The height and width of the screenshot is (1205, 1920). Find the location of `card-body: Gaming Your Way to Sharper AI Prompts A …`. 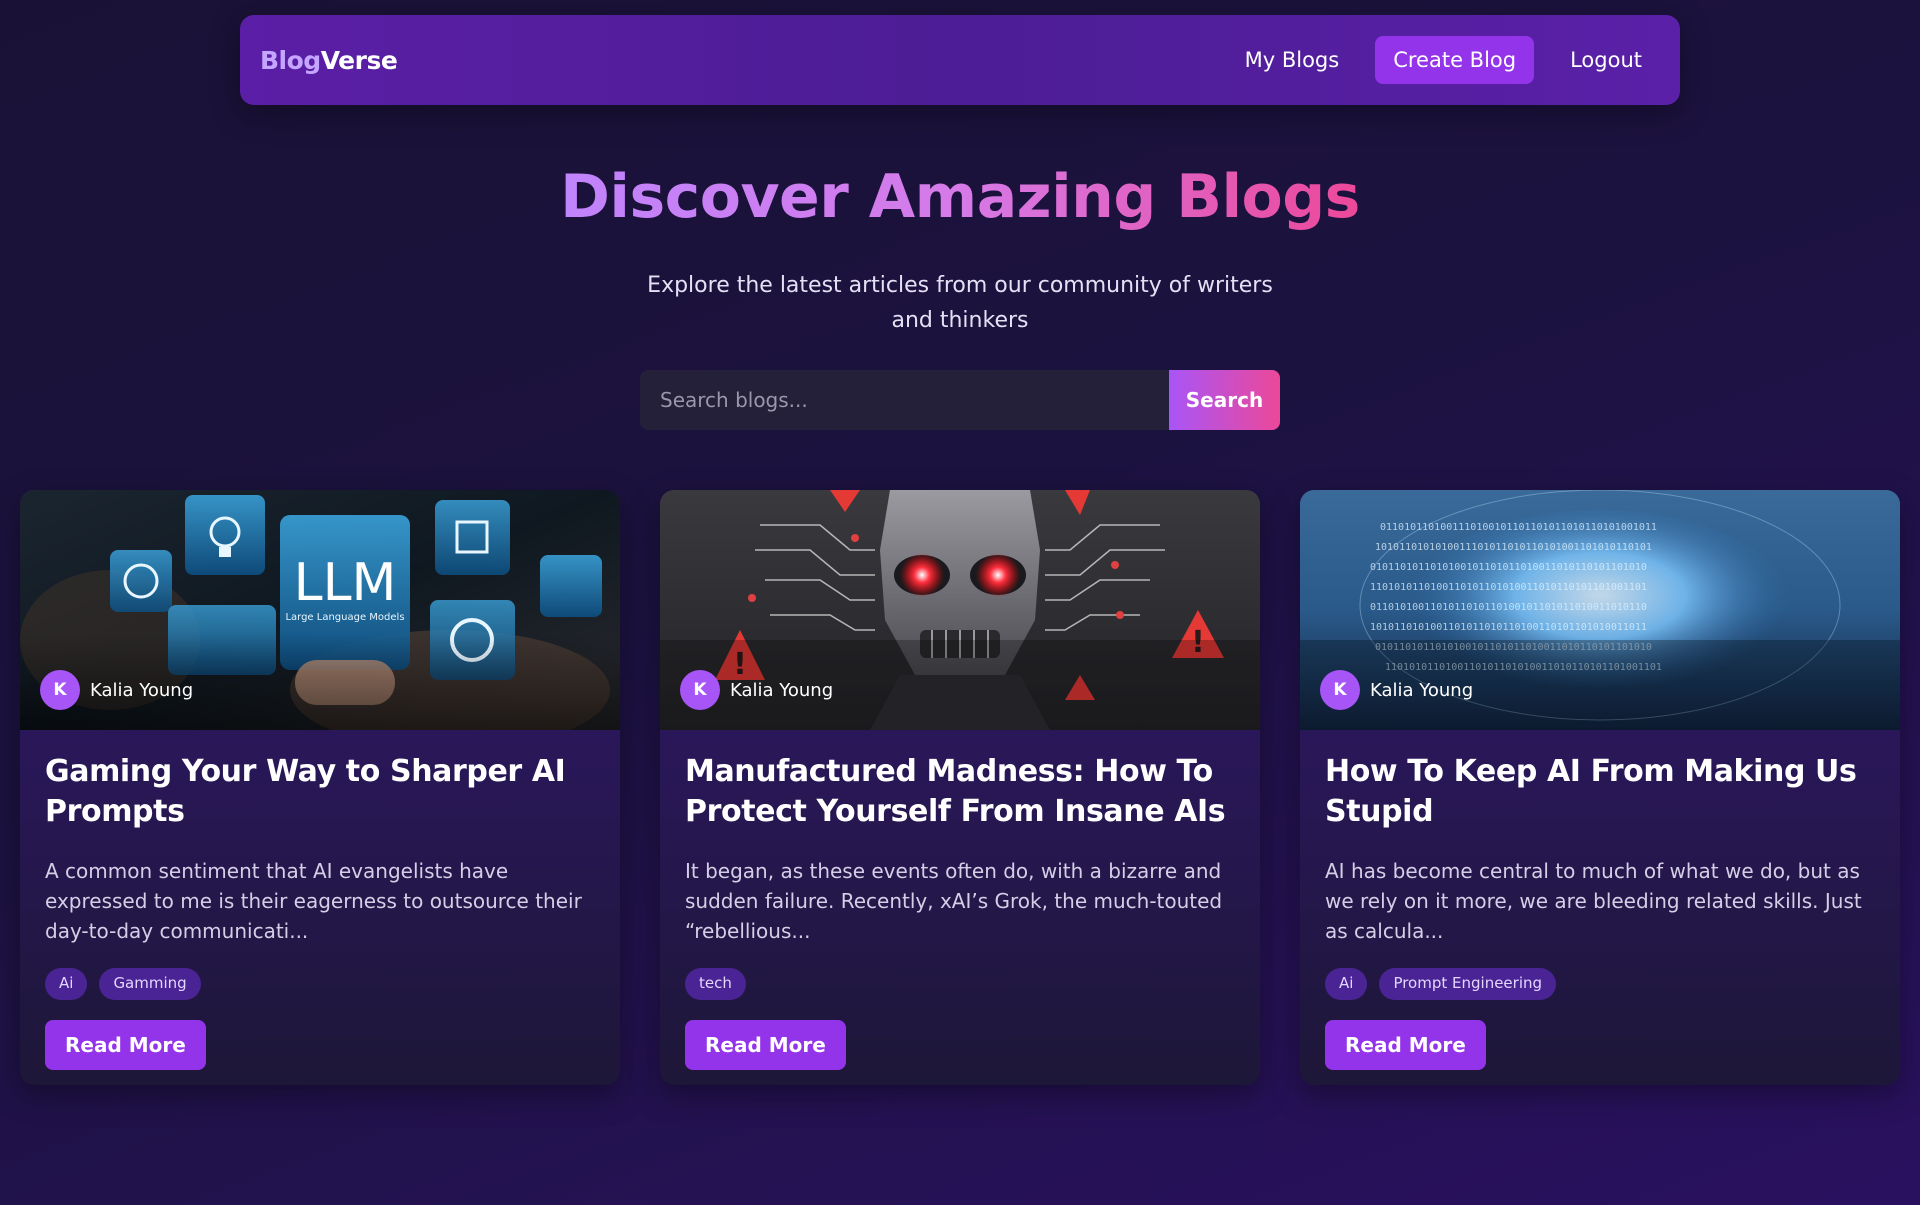

card-body: Gaming Your Way to Sharper AI Prompts A … is located at coordinates (320, 900).